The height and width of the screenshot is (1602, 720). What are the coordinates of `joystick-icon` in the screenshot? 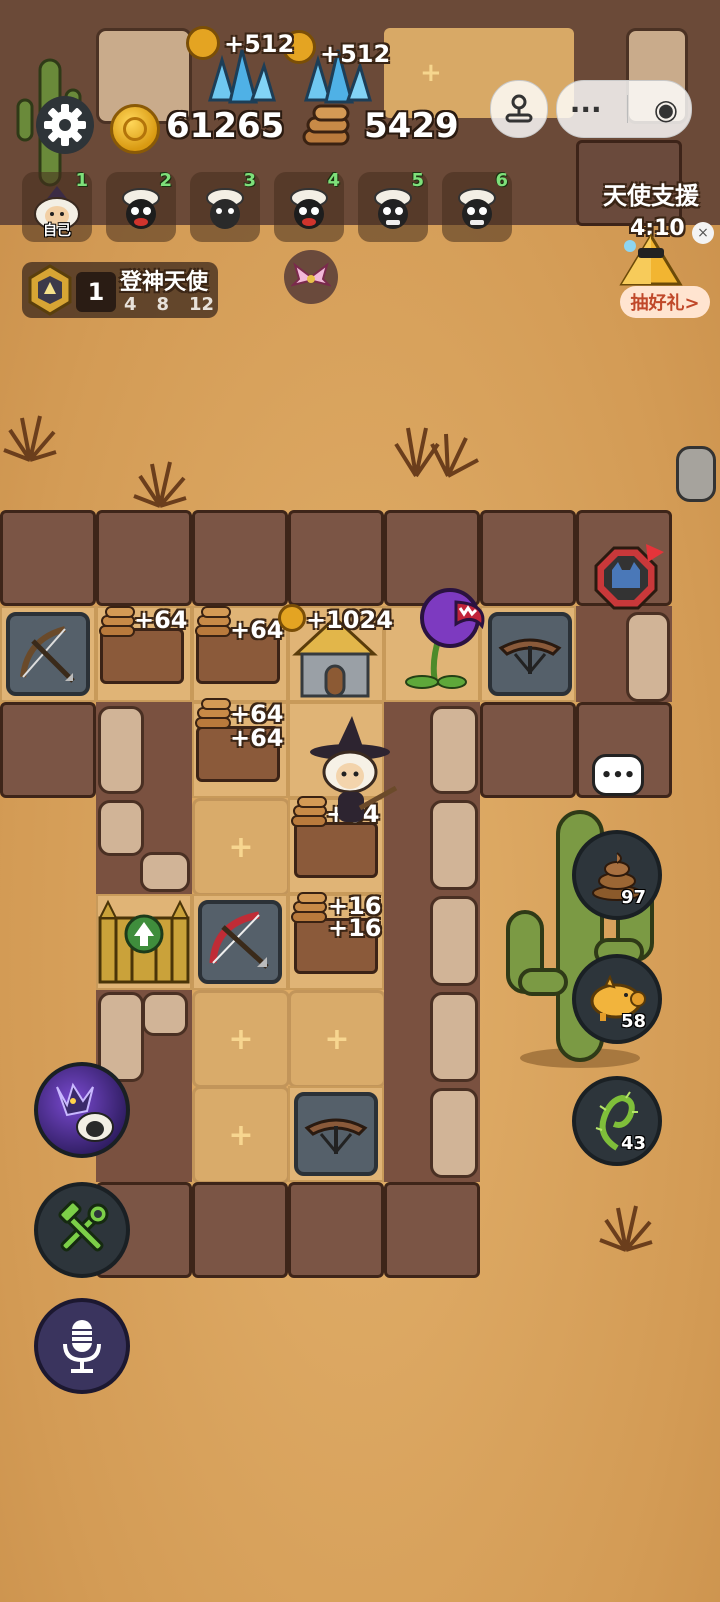 It's located at (519, 108).